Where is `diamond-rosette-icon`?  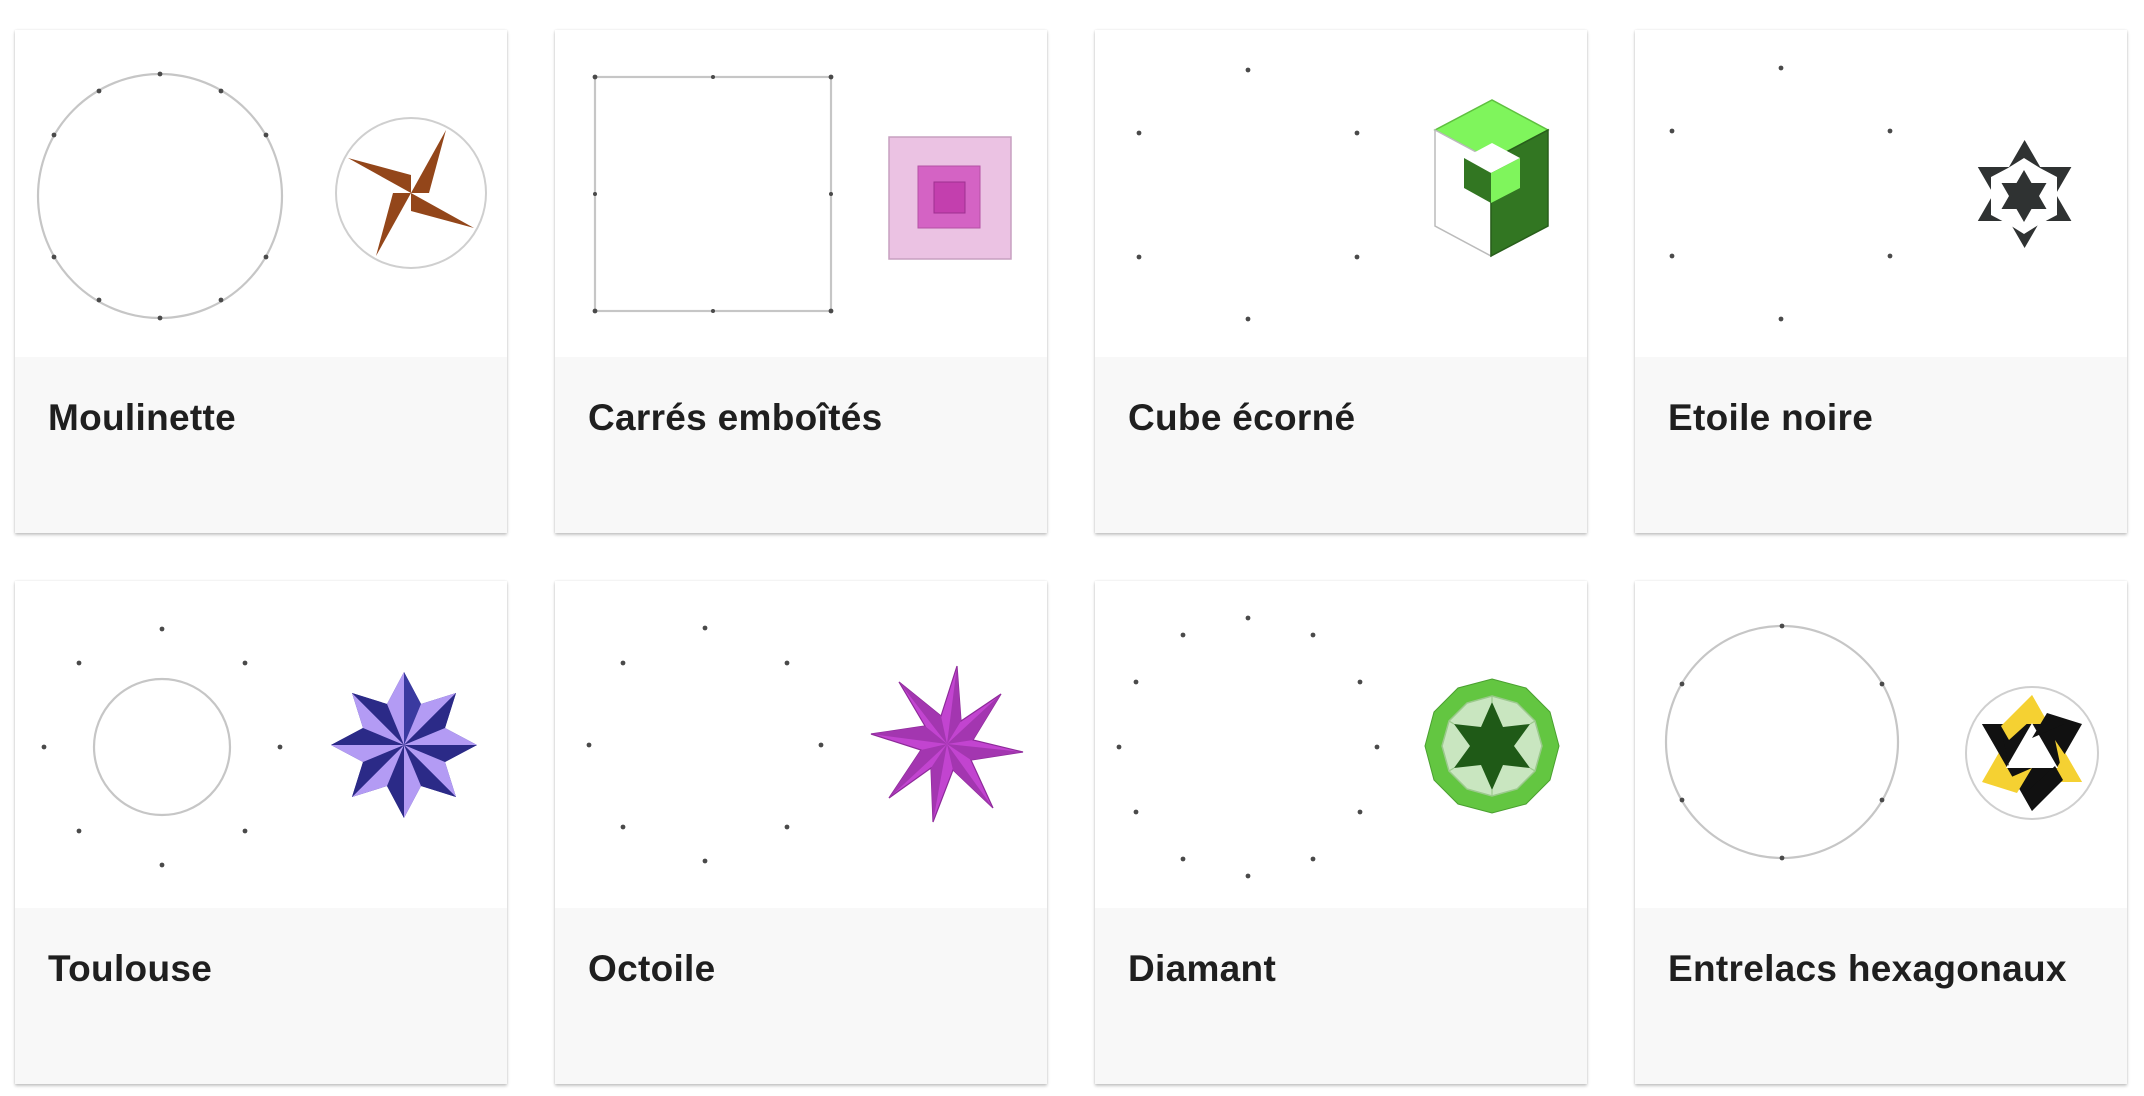 diamond-rosette-icon is located at coordinates (1492, 746).